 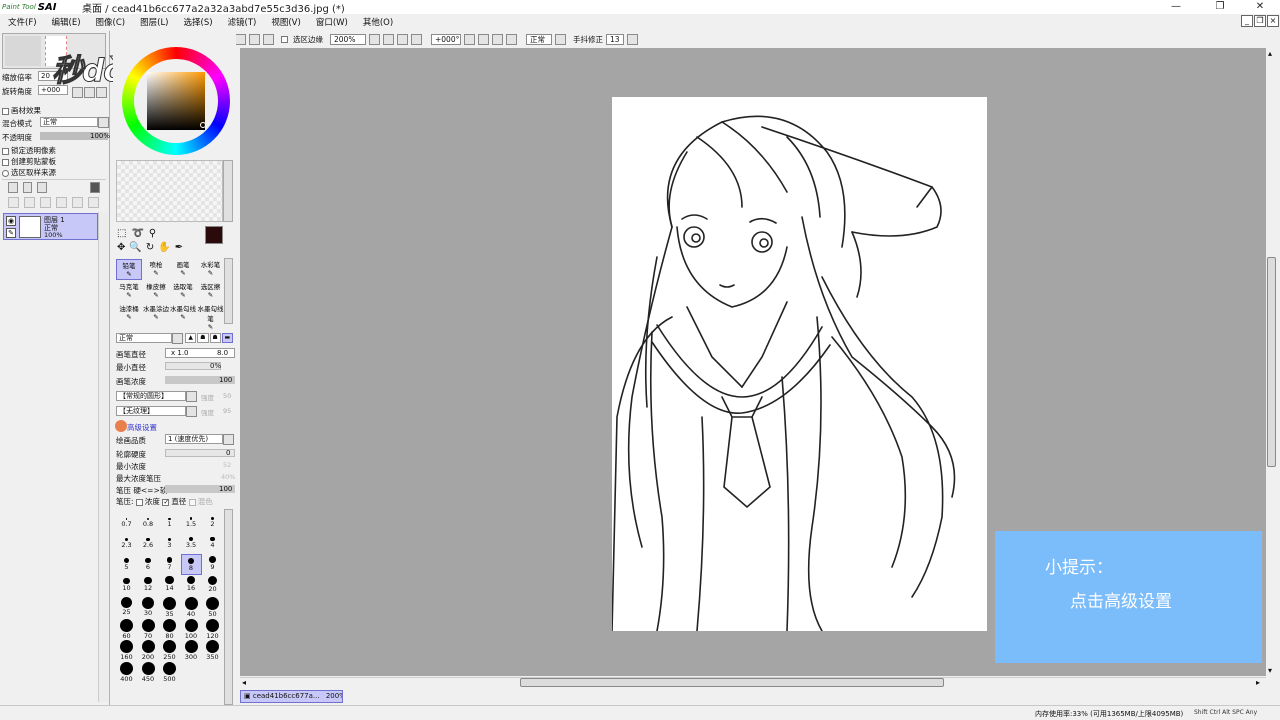 I want to click on new-layer-icon, so click(x=13, y=187).